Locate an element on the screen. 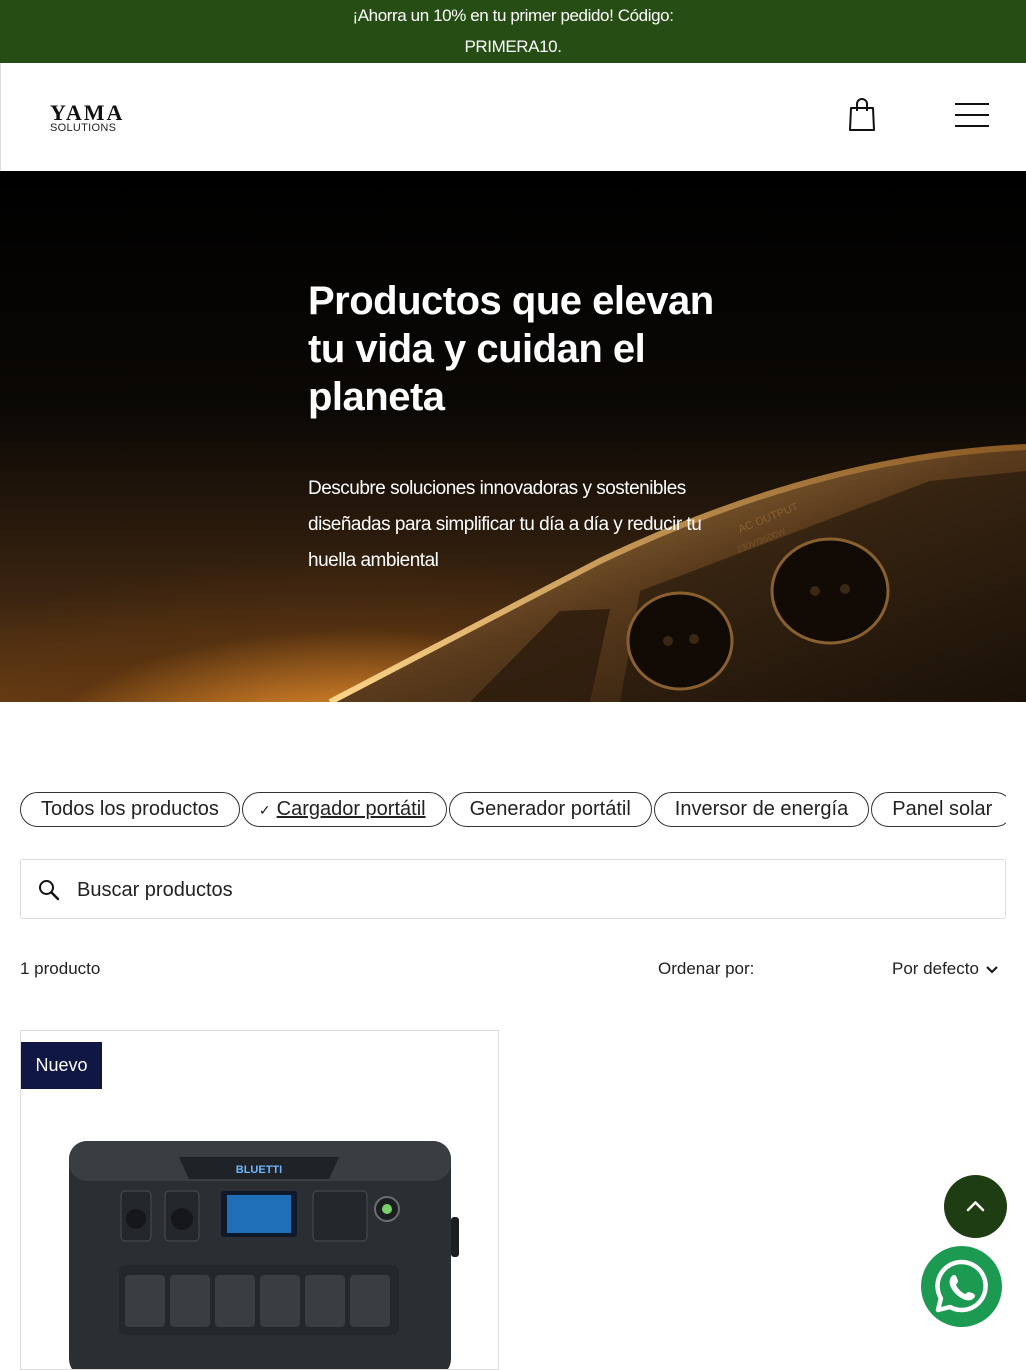 Image resolution: width=1026 pixels, height=1370 pixels. whatsapp-button is located at coordinates (961, 1286).